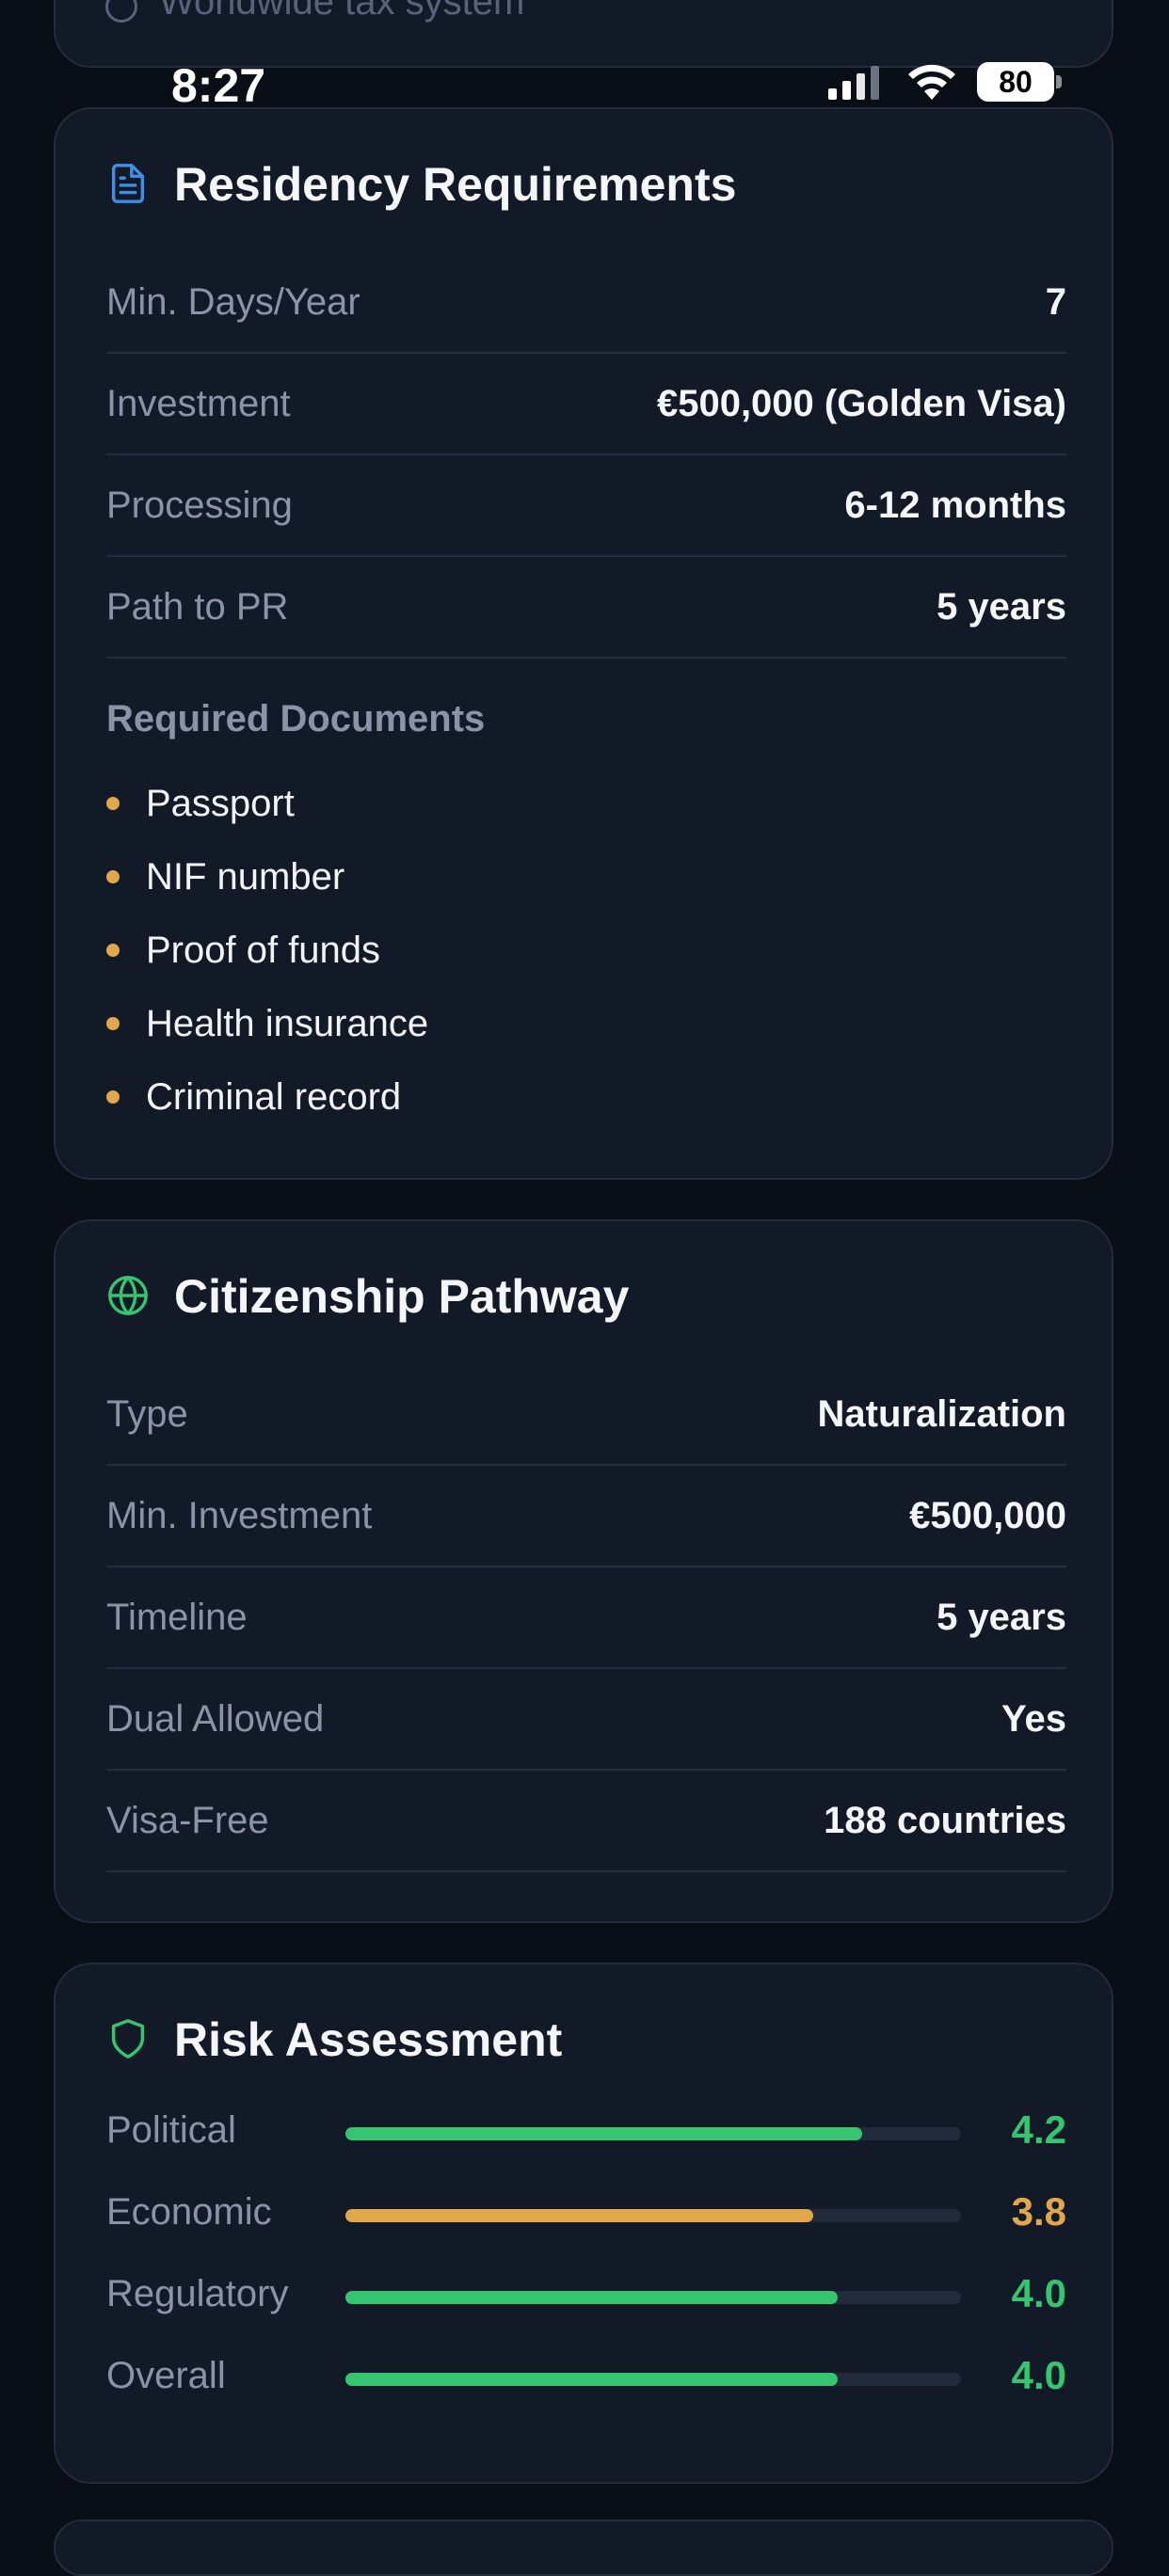 Image resolution: width=1169 pixels, height=2576 pixels. What do you see at coordinates (218, 86) in the screenshot?
I see `status-time: 8:27` at bounding box center [218, 86].